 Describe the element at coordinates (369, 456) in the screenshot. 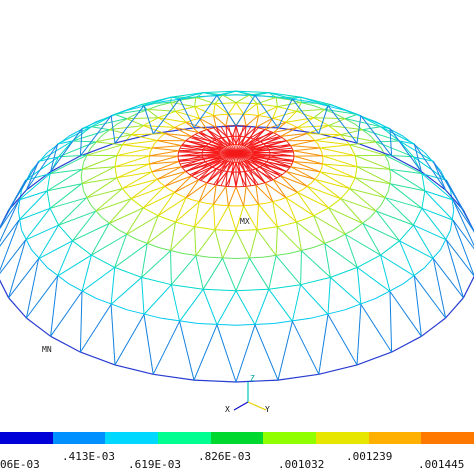

I see `legend-label-5: .001239` at that location.